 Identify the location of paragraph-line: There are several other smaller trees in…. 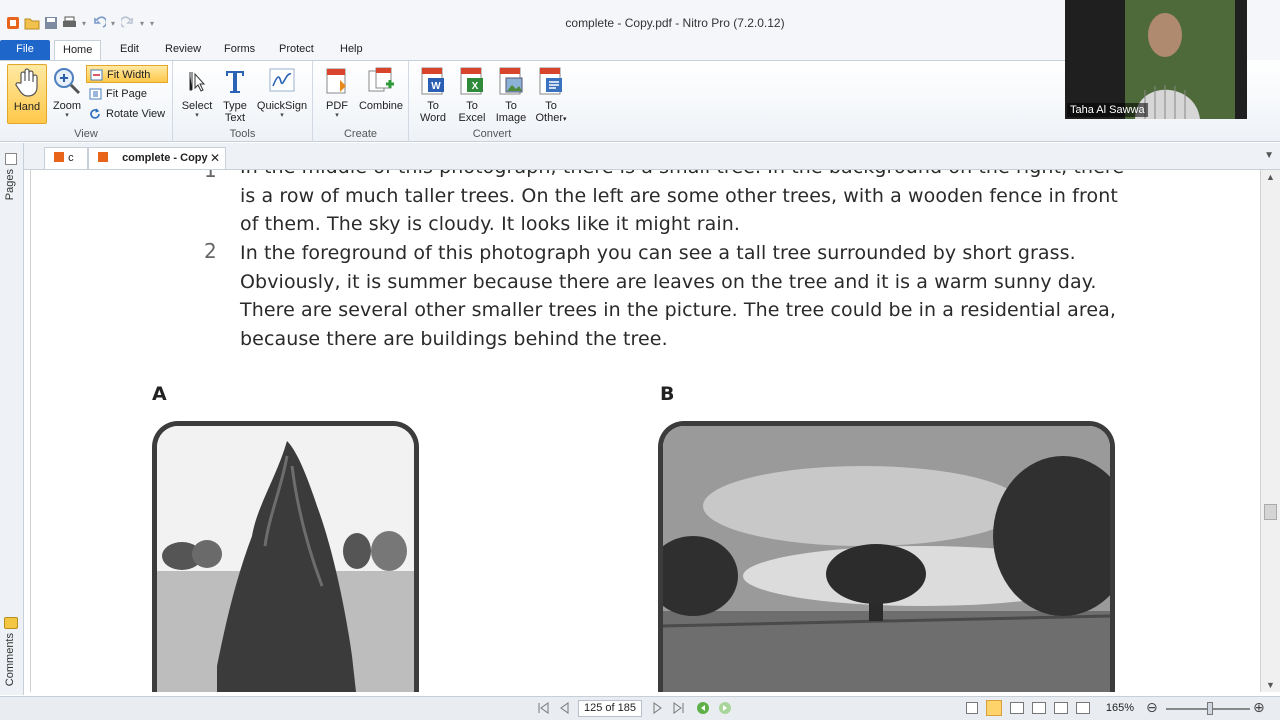
(678, 310).